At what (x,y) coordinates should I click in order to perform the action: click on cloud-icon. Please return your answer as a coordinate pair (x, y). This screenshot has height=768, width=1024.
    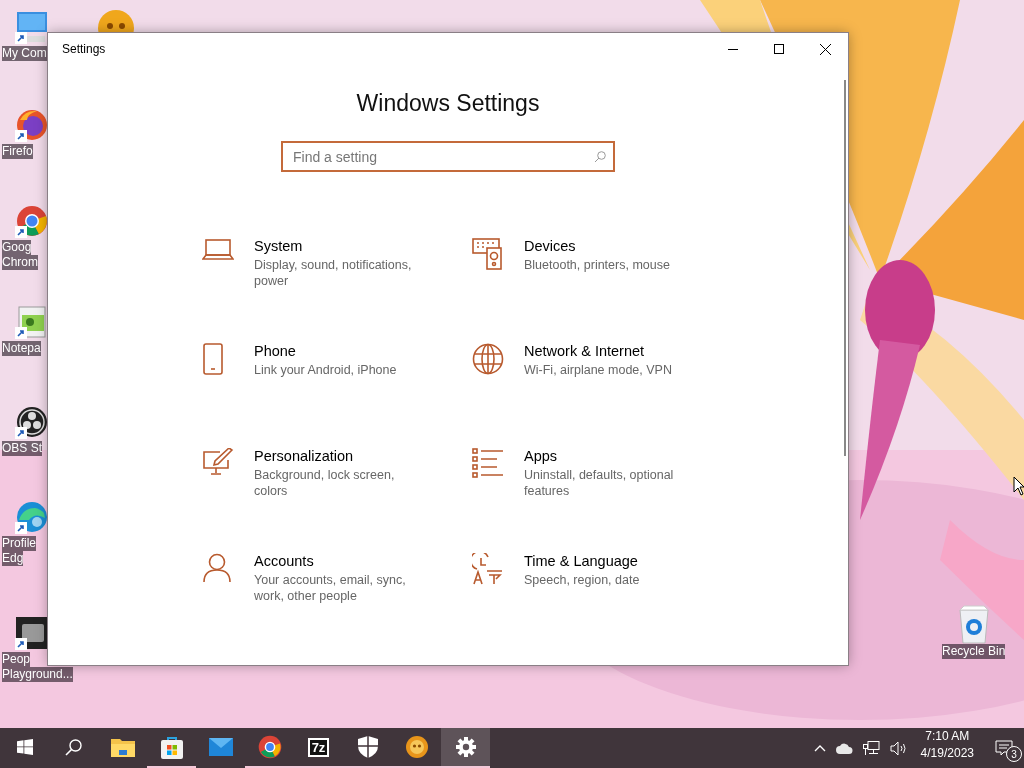
    Looking at the image, I should click on (844, 748).